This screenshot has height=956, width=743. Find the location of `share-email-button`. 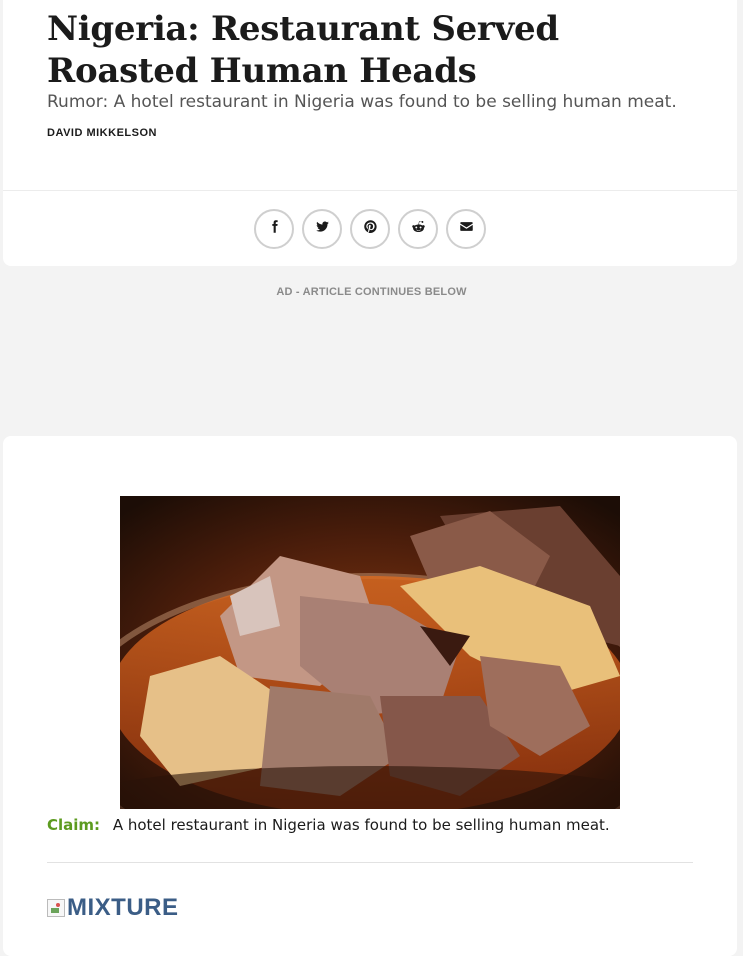

share-email-button is located at coordinates (466, 229).